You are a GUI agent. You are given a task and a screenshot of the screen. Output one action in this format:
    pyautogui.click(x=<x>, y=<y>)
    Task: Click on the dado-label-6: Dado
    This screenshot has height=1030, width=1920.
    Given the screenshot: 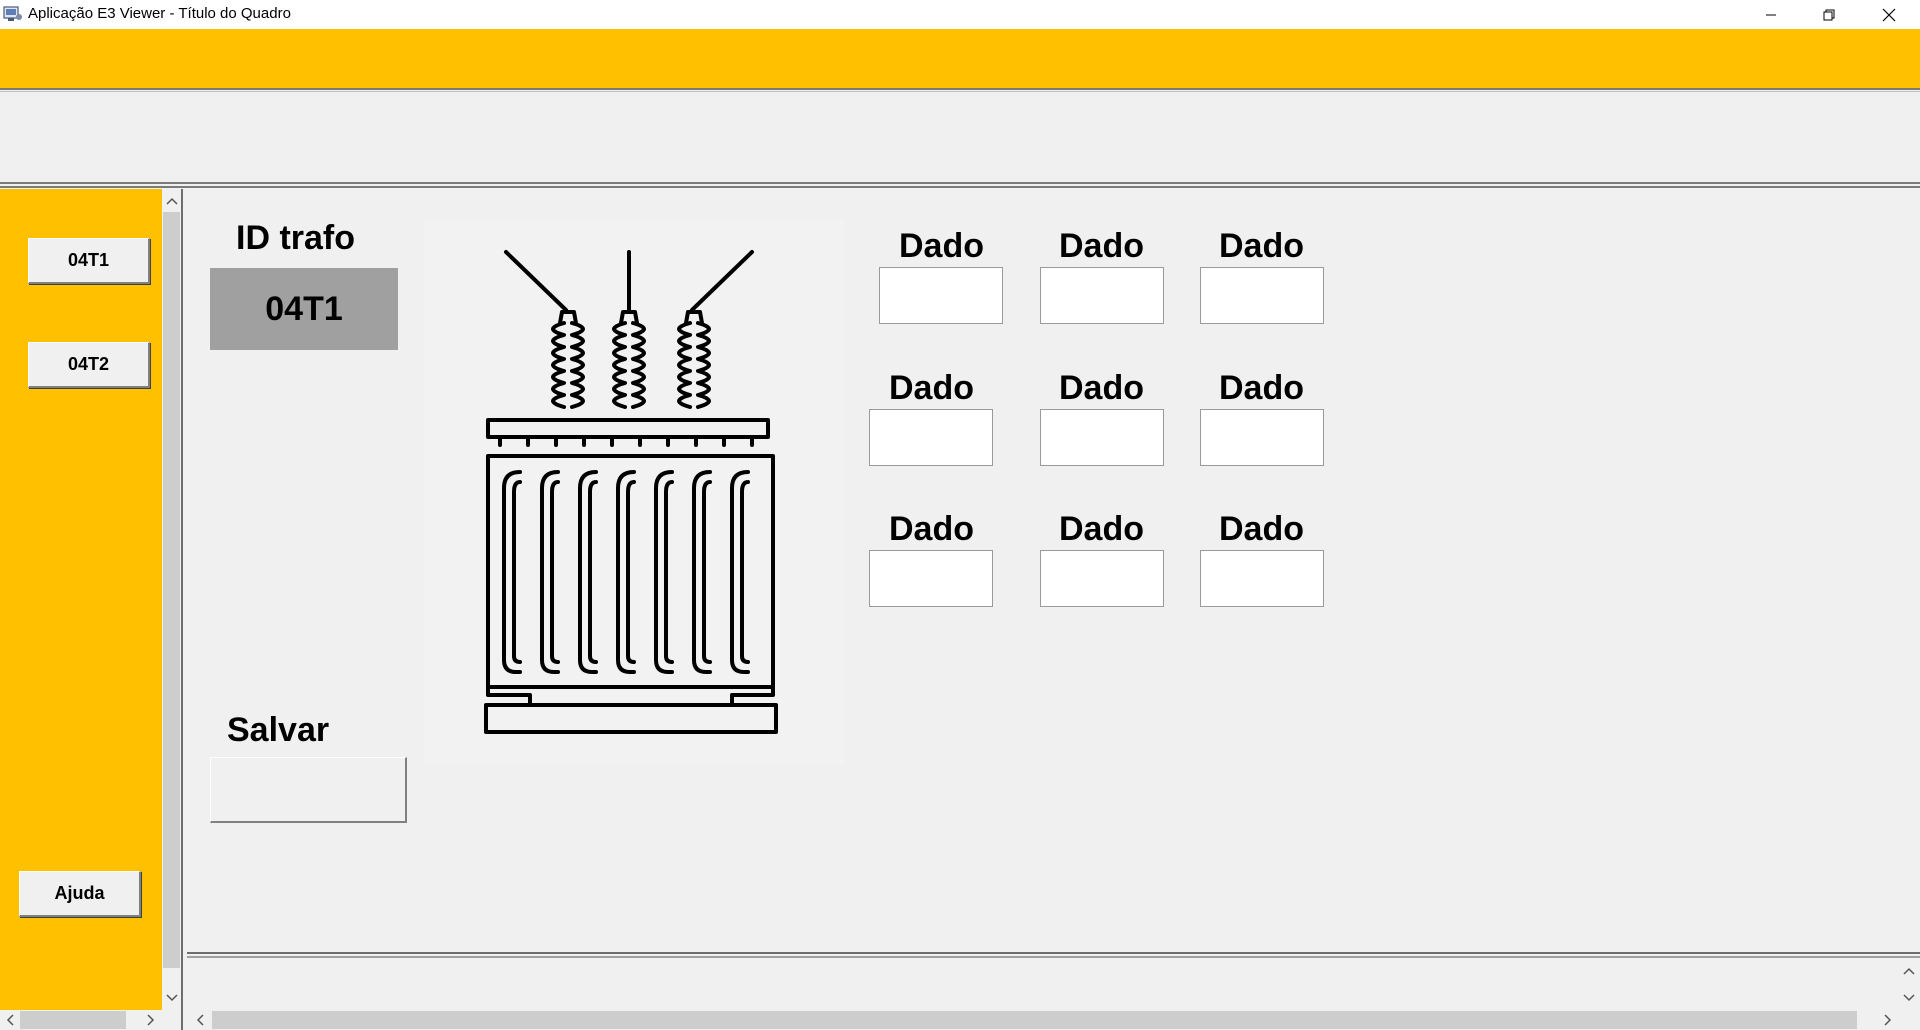 What is the action you would take?
    pyautogui.click(x=1261, y=388)
    